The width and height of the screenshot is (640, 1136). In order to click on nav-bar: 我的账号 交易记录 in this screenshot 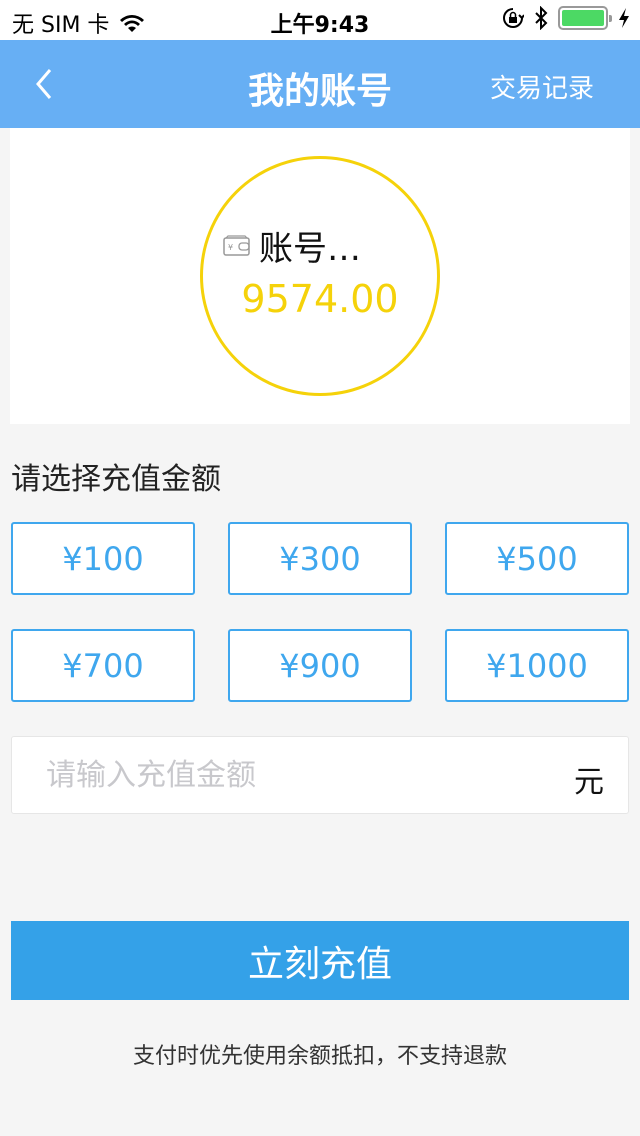, I will do `click(320, 84)`.